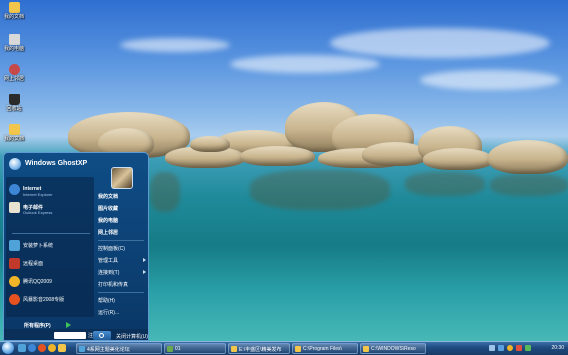  What do you see at coordinates (108, 350) in the screenshot?
I see `taskbar-button-label: 4系网主题美化论坛` at bounding box center [108, 350].